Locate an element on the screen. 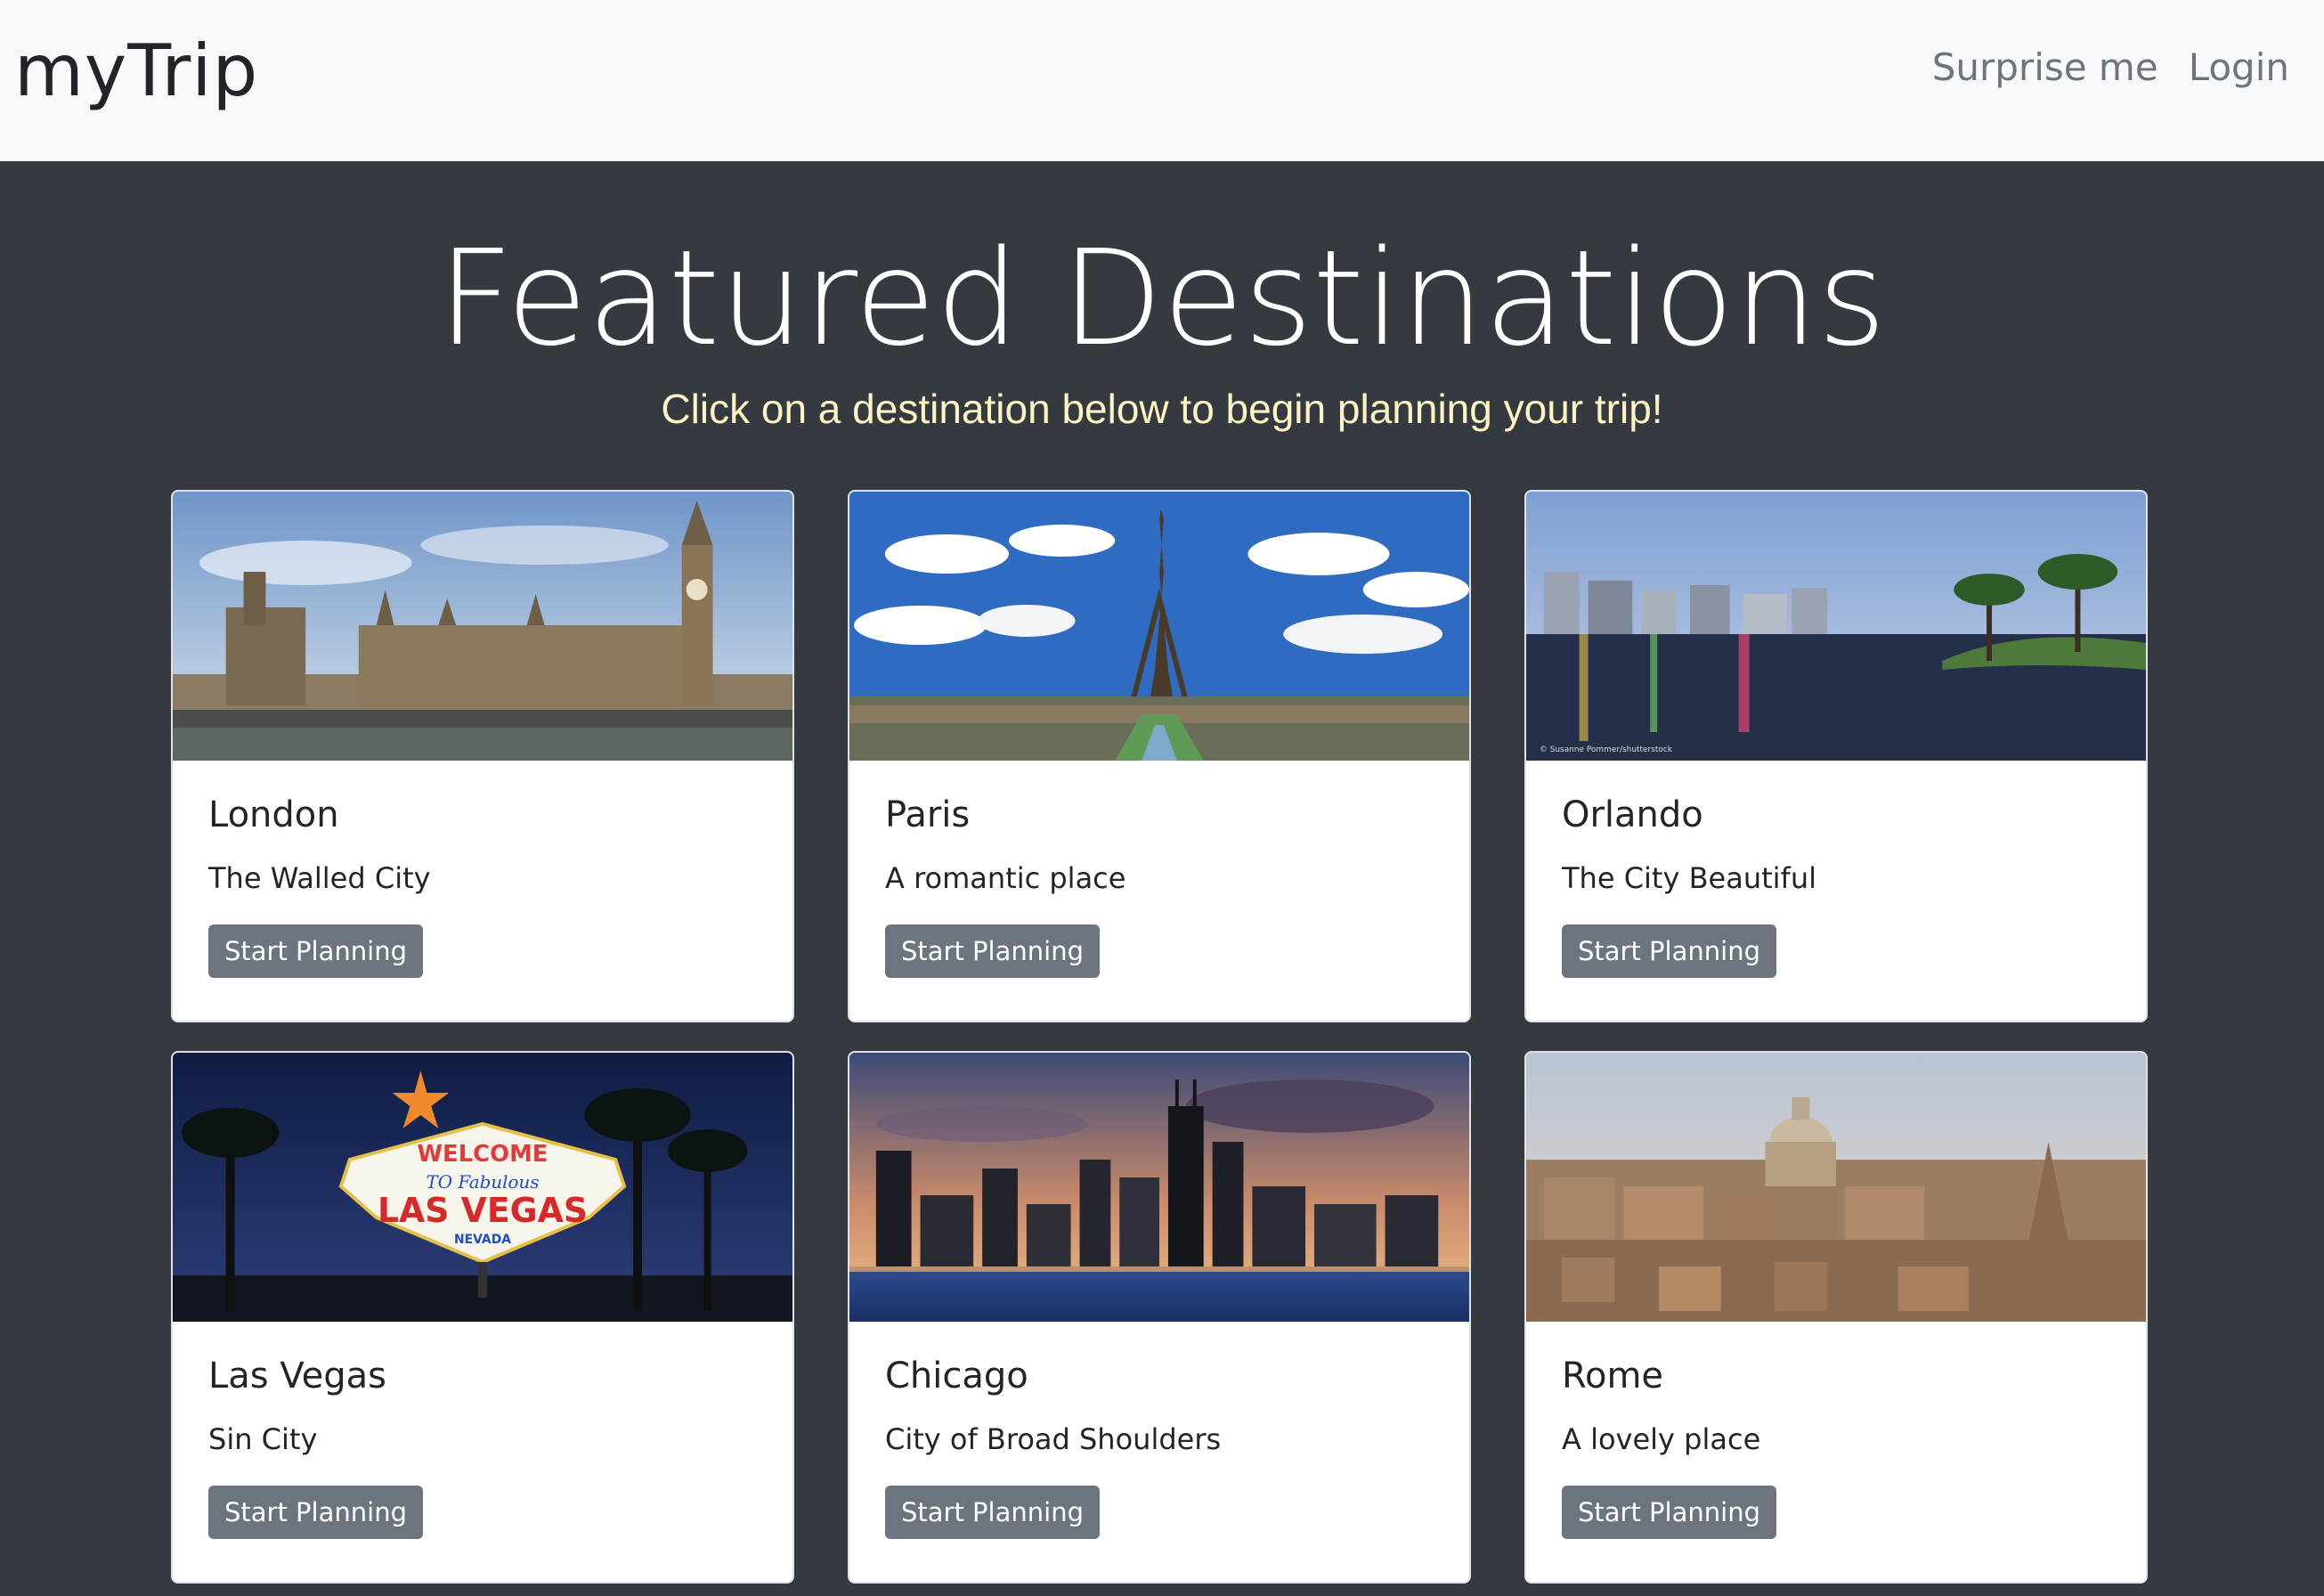  sign-las-vegas: LAS VEGAS is located at coordinates (483, 1210).